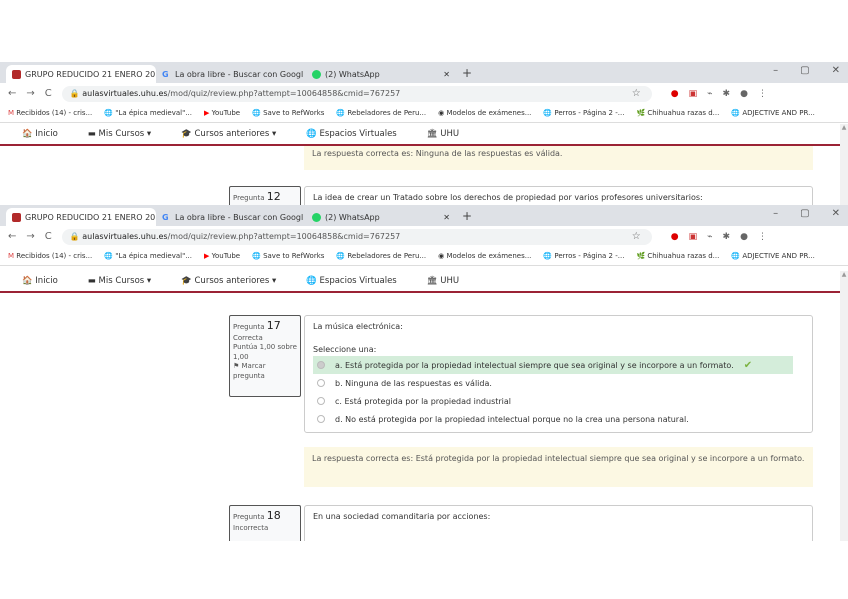  Describe the element at coordinates (352, 217) in the screenshot. I see `tab-label: (2) WhatsApp` at that location.